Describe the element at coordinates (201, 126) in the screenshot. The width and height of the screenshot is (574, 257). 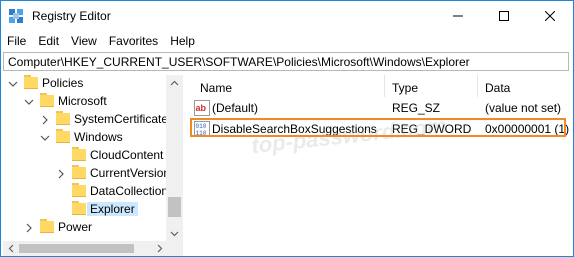
I see `svg-text: 010` at that location.